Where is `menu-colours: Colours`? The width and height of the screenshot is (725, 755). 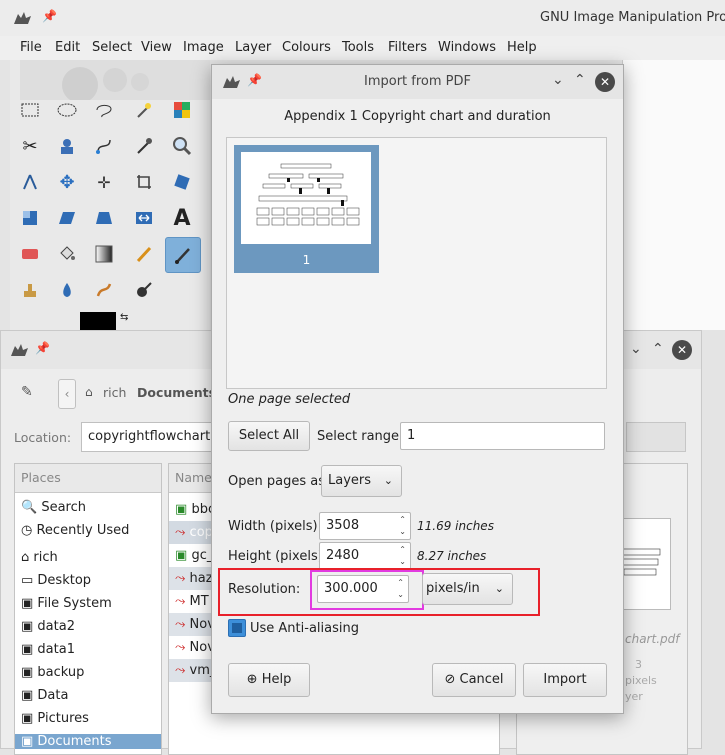
menu-colours: Colours is located at coordinates (306, 47).